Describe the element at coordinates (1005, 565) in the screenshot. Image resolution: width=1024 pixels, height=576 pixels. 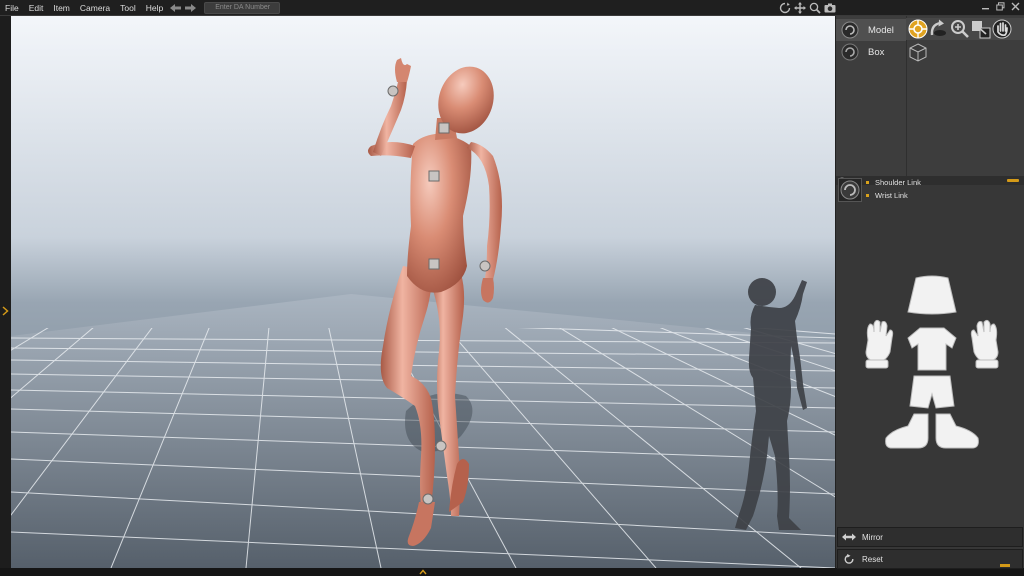
I see `panel-scrollbar` at that location.